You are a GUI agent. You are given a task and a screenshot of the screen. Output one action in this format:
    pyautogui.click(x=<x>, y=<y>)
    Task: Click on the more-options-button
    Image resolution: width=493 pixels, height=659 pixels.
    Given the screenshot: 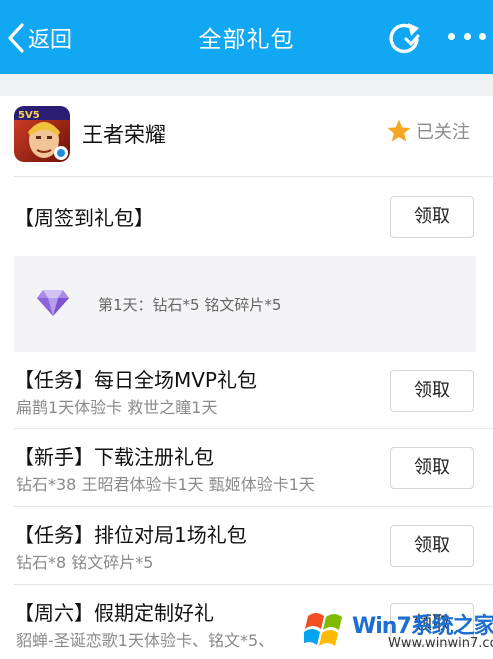 What is the action you would take?
    pyautogui.click(x=467, y=38)
    